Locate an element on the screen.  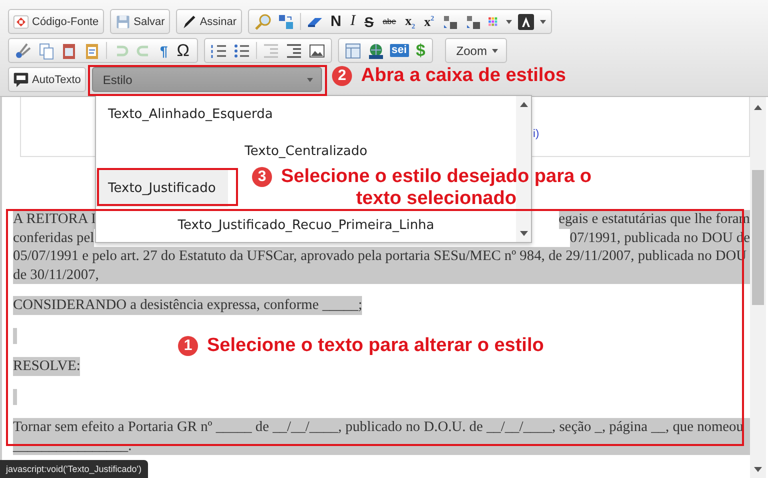
italic-button: I is located at coordinates (353, 21).